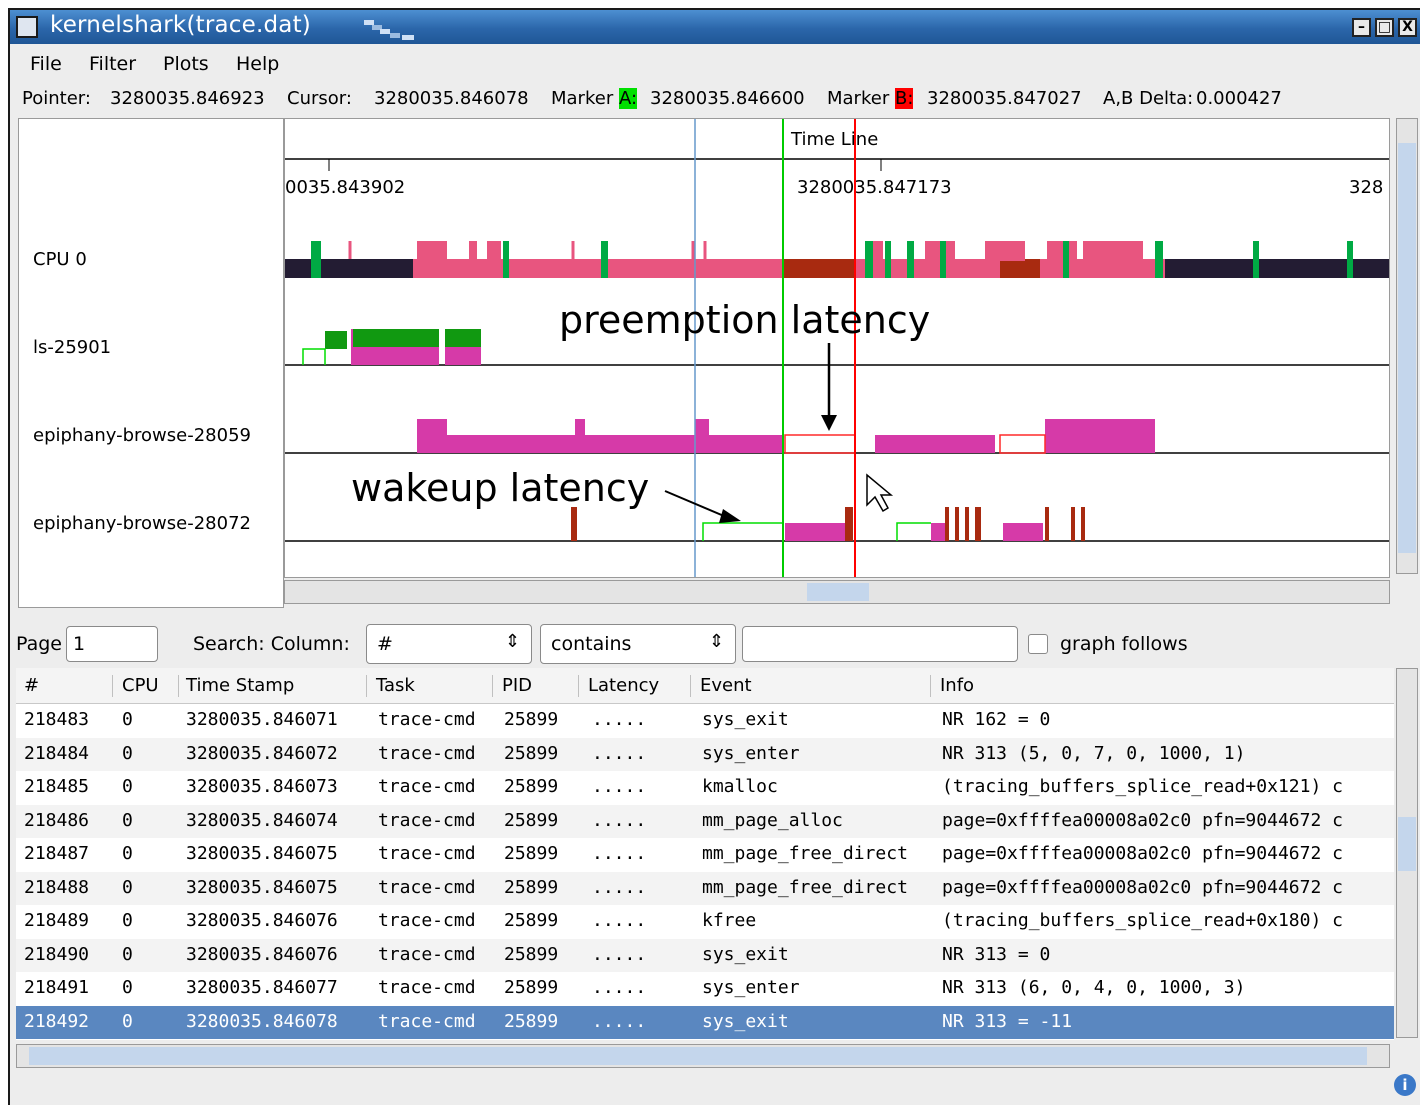 The width and height of the screenshot is (1420, 1105). What do you see at coordinates (57, 753) in the screenshot?
I see `cell-num: 218484` at bounding box center [57, 753].